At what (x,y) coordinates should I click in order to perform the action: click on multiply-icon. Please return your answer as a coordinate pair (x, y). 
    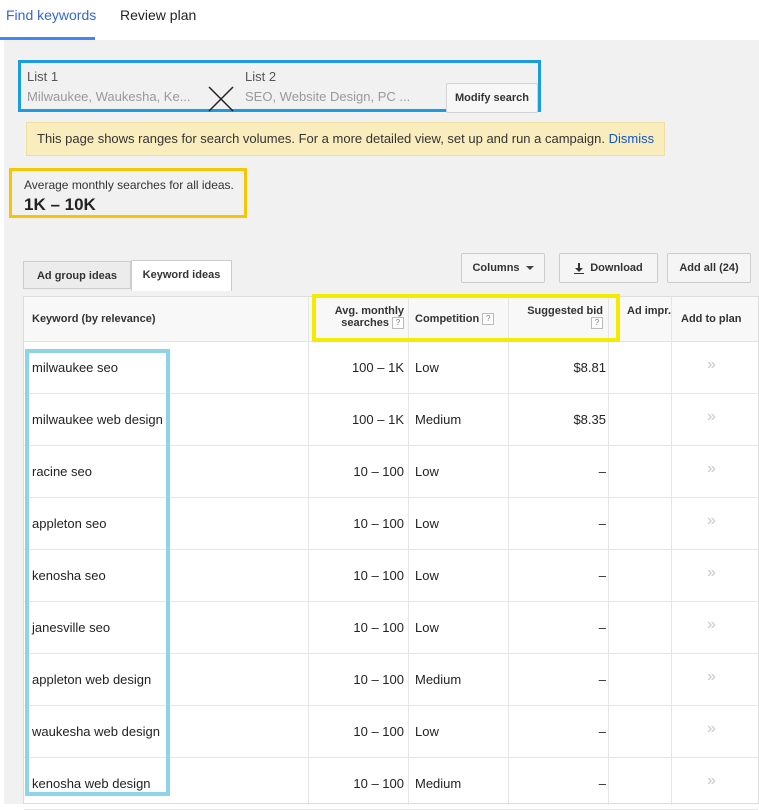
    Looking at the image, I should click on (221, 99).